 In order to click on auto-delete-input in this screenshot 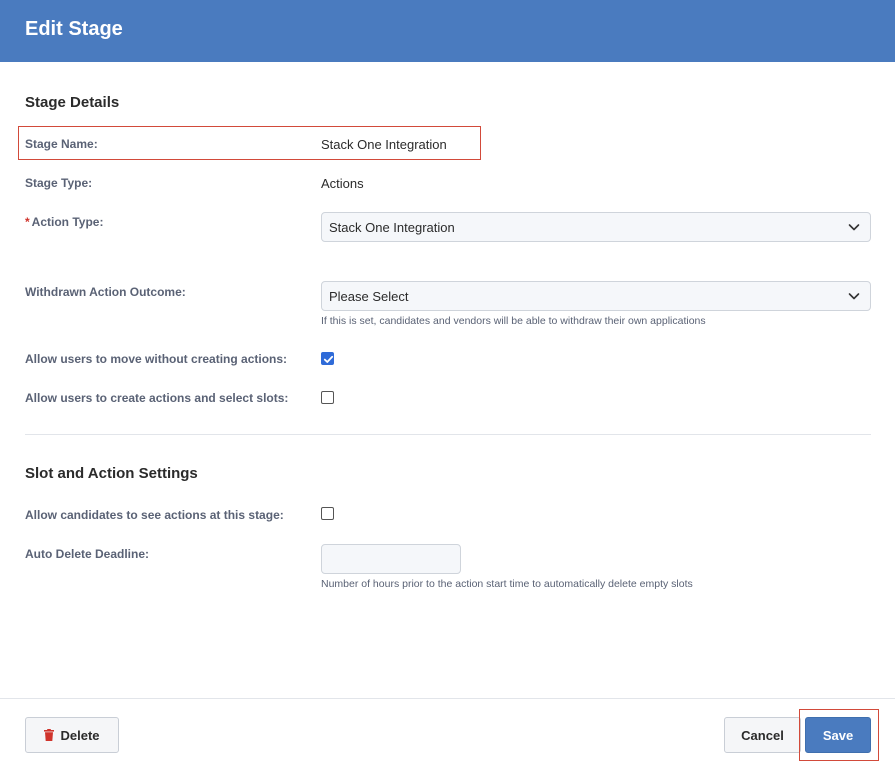, I will do `click(391, 559)`.